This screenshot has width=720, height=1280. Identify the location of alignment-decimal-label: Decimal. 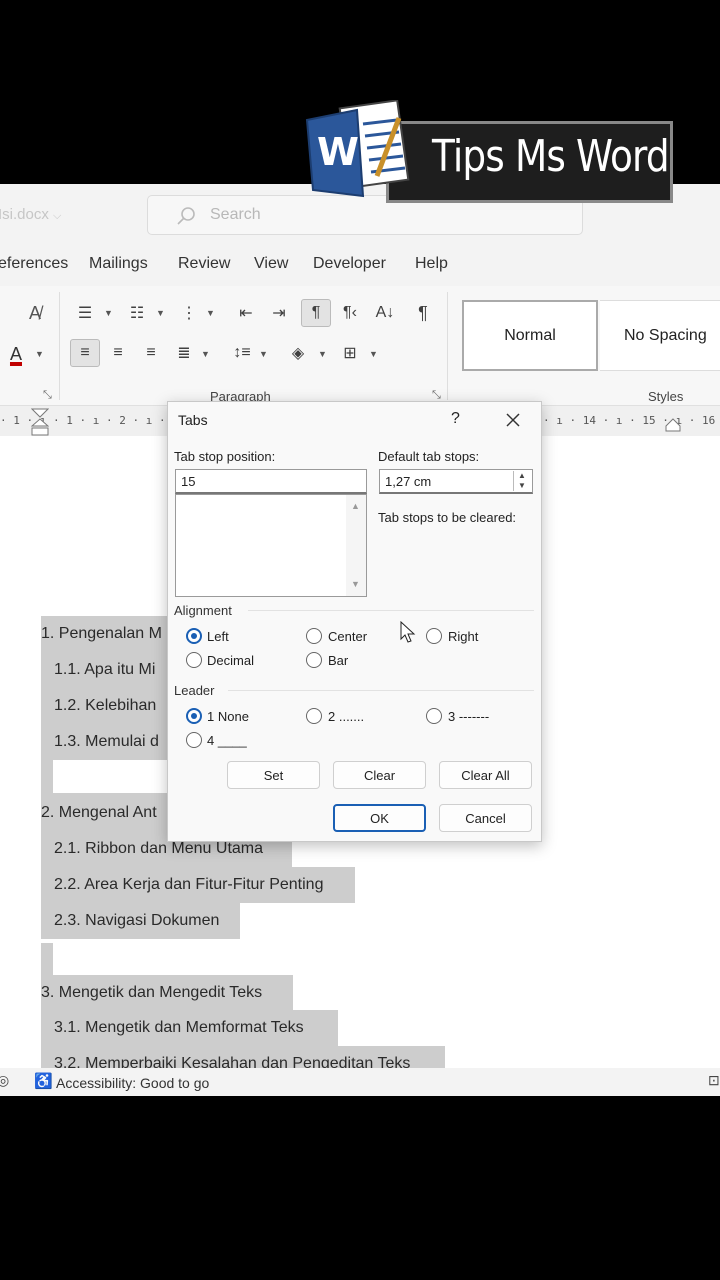
(230, 660).